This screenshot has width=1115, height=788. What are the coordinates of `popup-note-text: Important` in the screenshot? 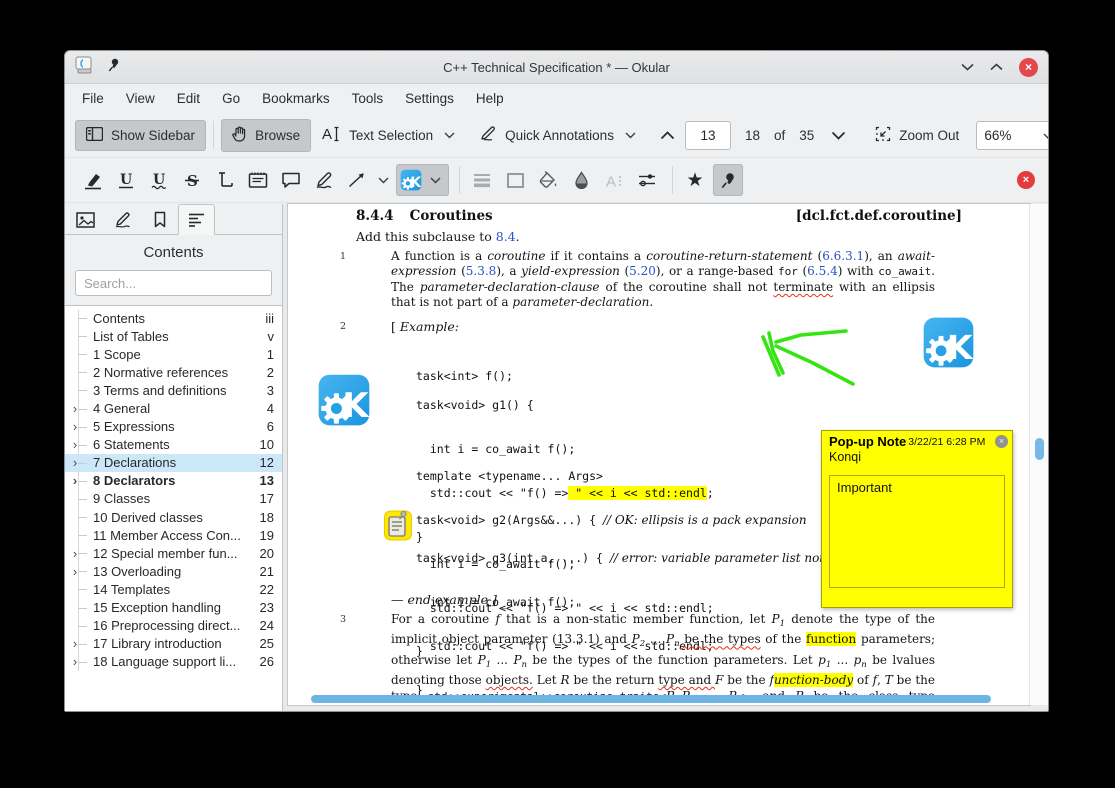 It's located at (917, 531).